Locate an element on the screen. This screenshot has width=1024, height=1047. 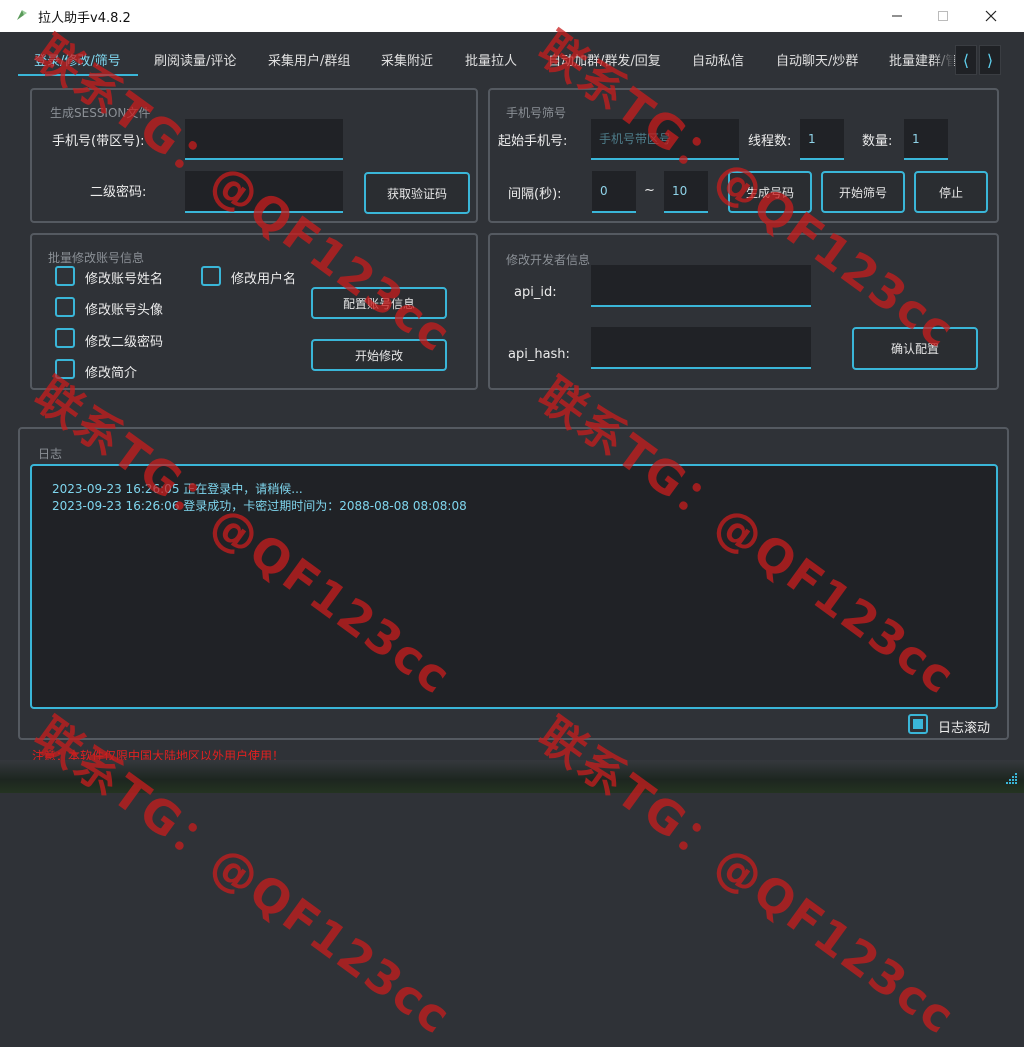
modify-name-label: 修改账号姓名 is located at coordinates (124, 279).